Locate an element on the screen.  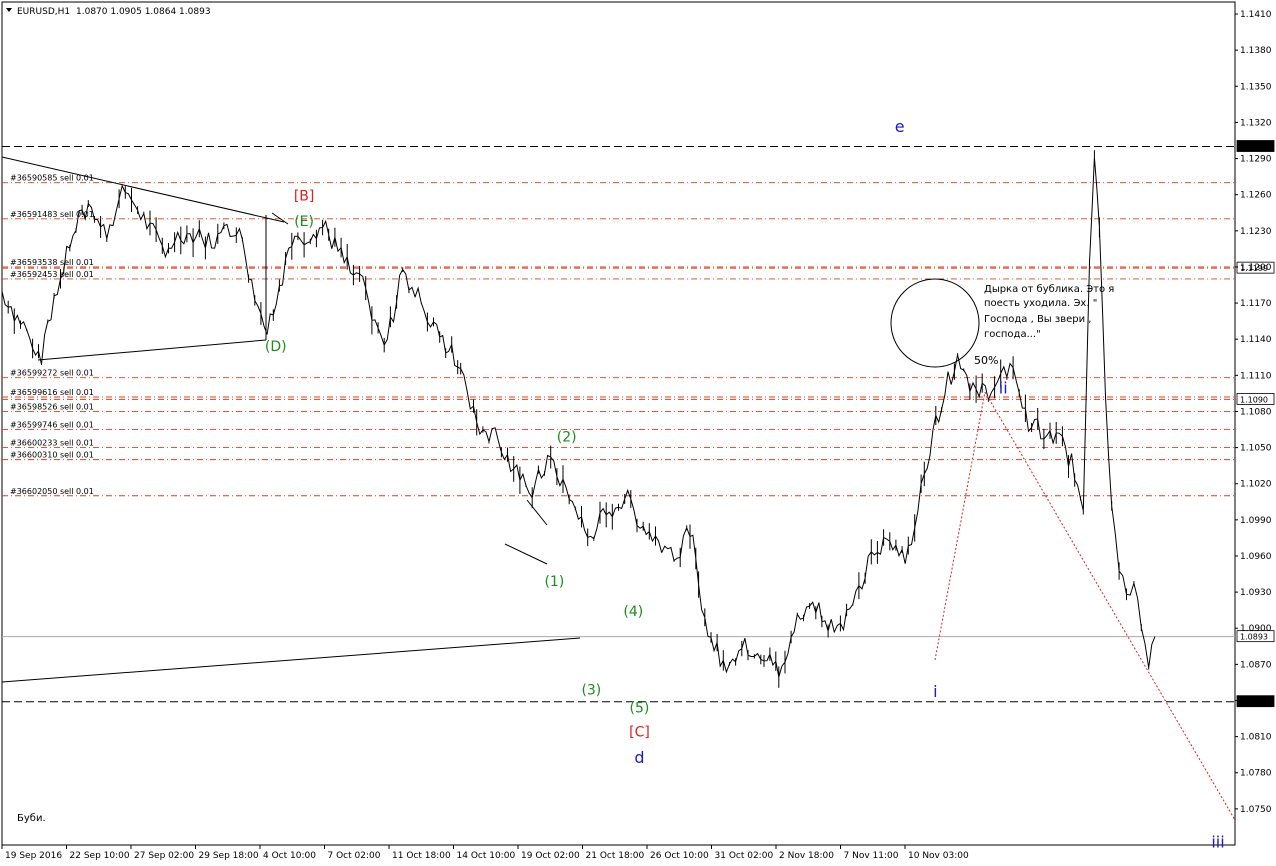
wave-label: [B] is located at coordinates (304, 197).